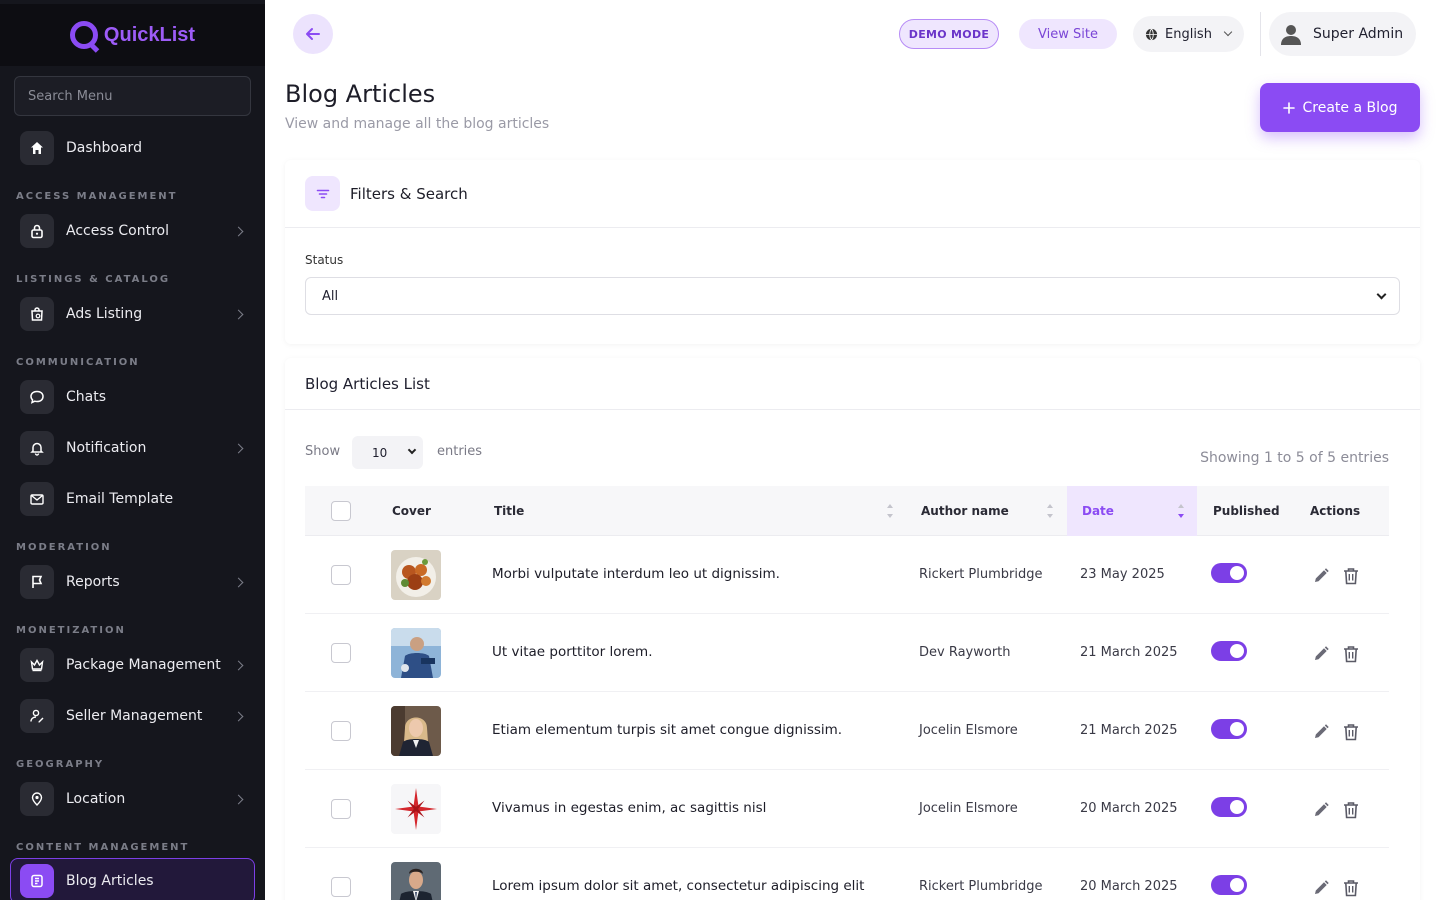  I want to click on chat-bubble-icon, so click(37, 397).